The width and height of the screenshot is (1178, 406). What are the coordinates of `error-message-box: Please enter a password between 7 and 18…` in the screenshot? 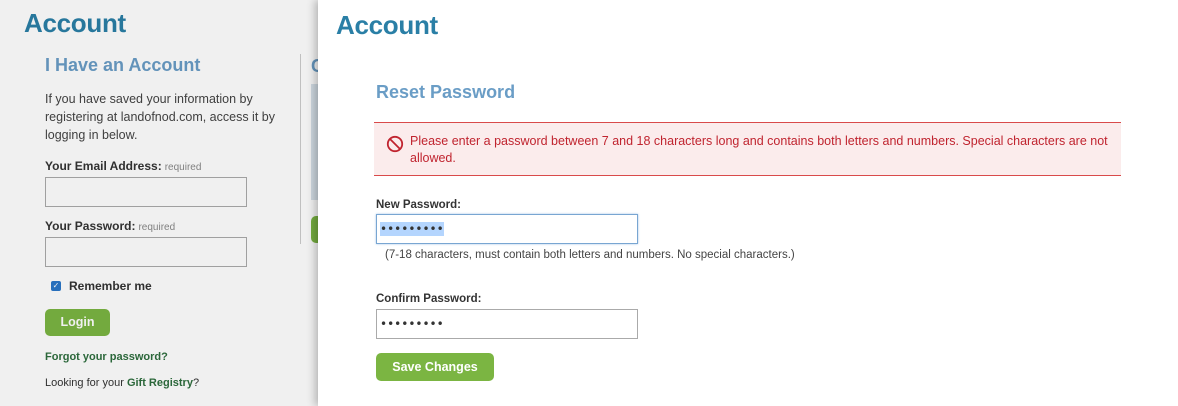 It's located at (747, 149).